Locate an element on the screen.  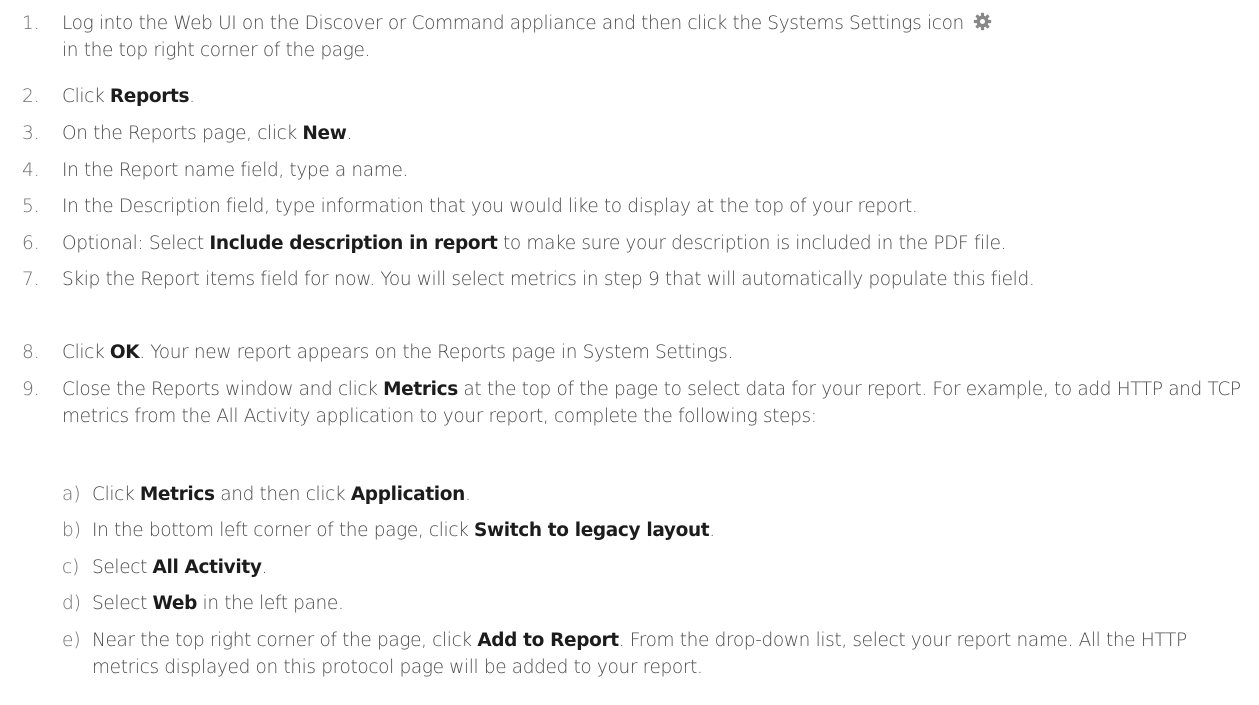
bold-term: Application is located at coordinates (408, 494).